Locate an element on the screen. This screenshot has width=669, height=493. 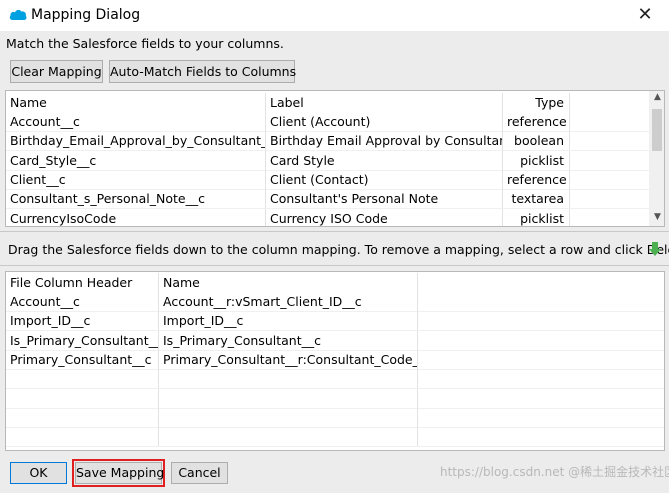
field-name-cell: Consultant_s_Personal_Note__c is located at coordinates (136, 199).